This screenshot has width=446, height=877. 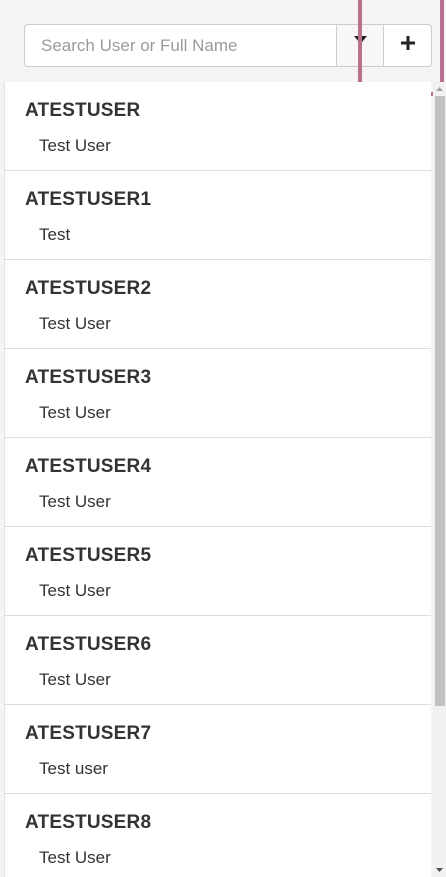 What do you see at coordinates (73, 768) in the screenshot?
I see `user-full-name: Test user` at bounding box center [73, 768].